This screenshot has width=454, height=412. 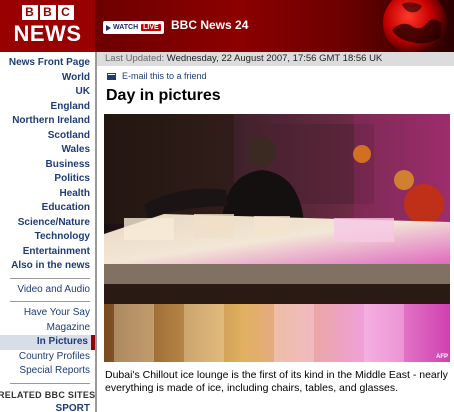 I want to click on channel-name: BBC News 24, so click(x=209, y=25).